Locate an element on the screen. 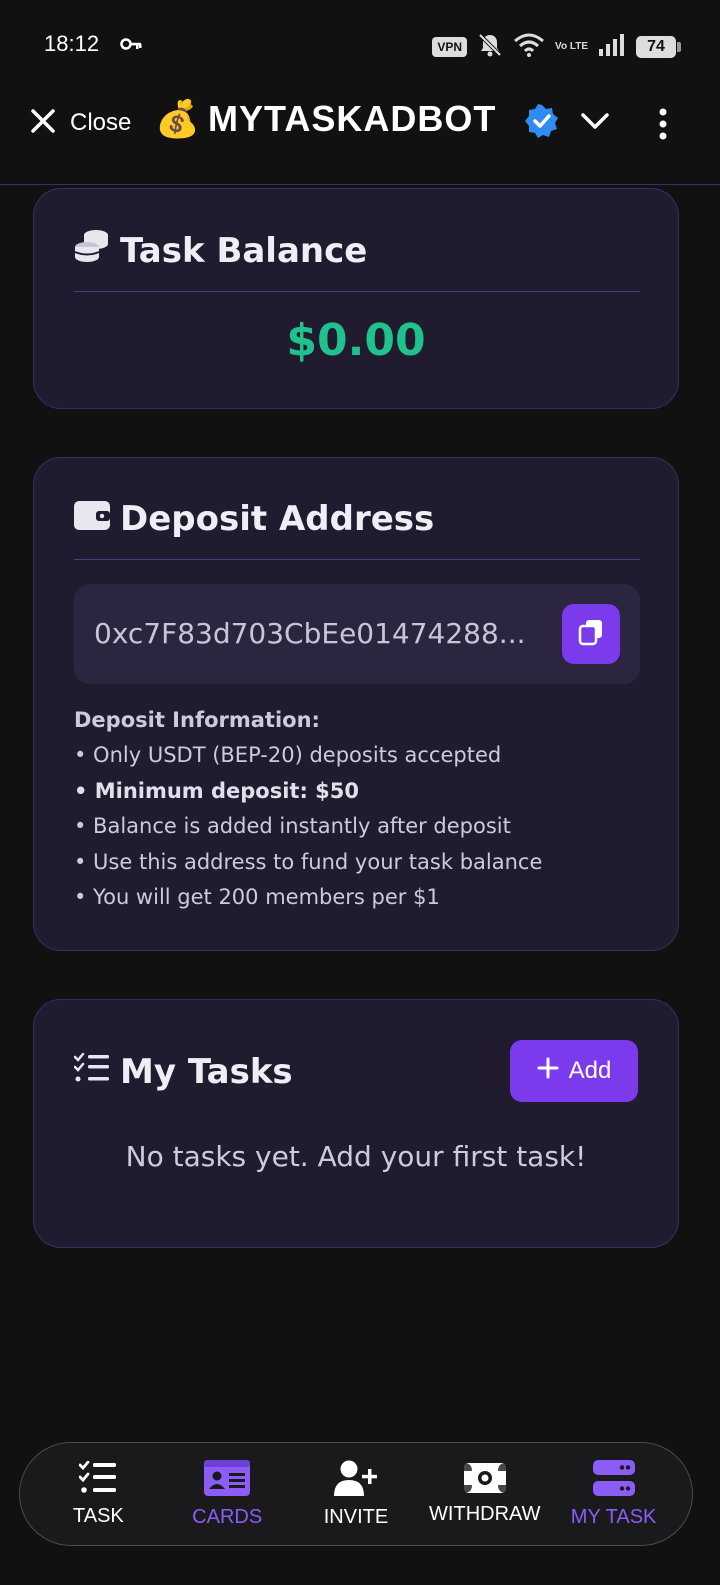 This screenshot has width=720, height=1585. nav-label: WITHDRAW is located at coordinates (485, 1513).